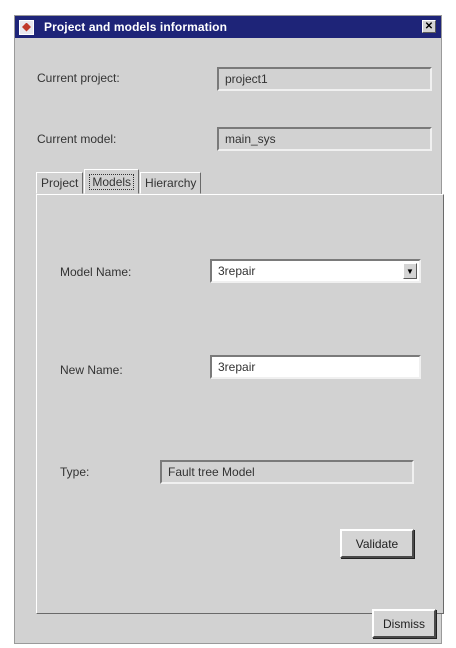 This screenshot has height=648, width=456. What do you see at coordinates (429, 26) in the screenshot?
I see `close-icon: ✕` at bounding box center [429, 26].